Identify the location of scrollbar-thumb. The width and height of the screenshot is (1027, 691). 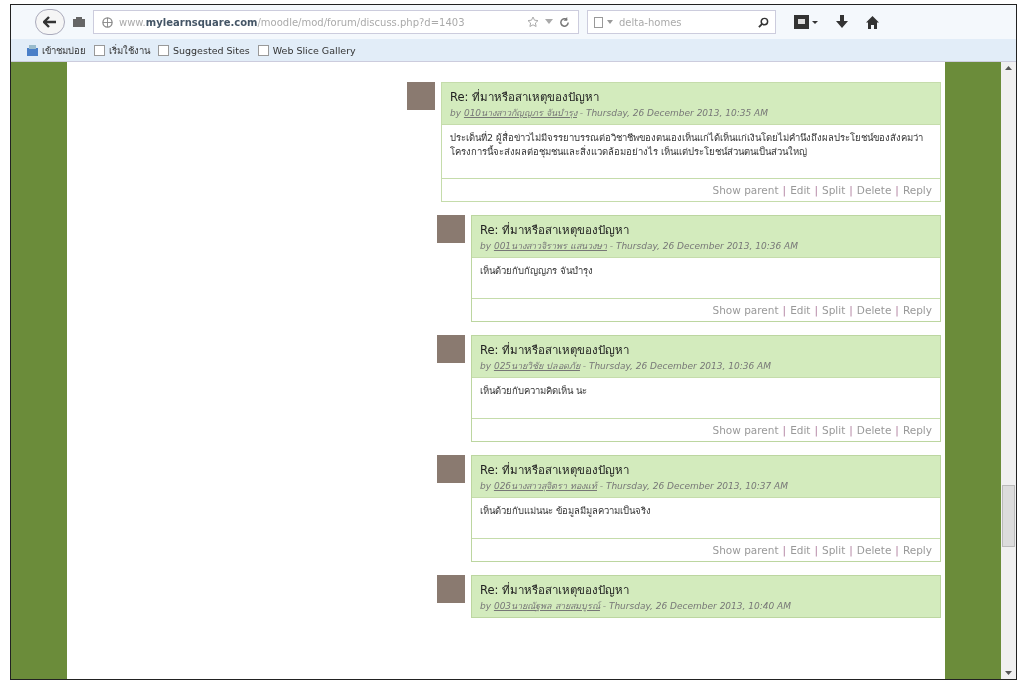
(1008, 515).